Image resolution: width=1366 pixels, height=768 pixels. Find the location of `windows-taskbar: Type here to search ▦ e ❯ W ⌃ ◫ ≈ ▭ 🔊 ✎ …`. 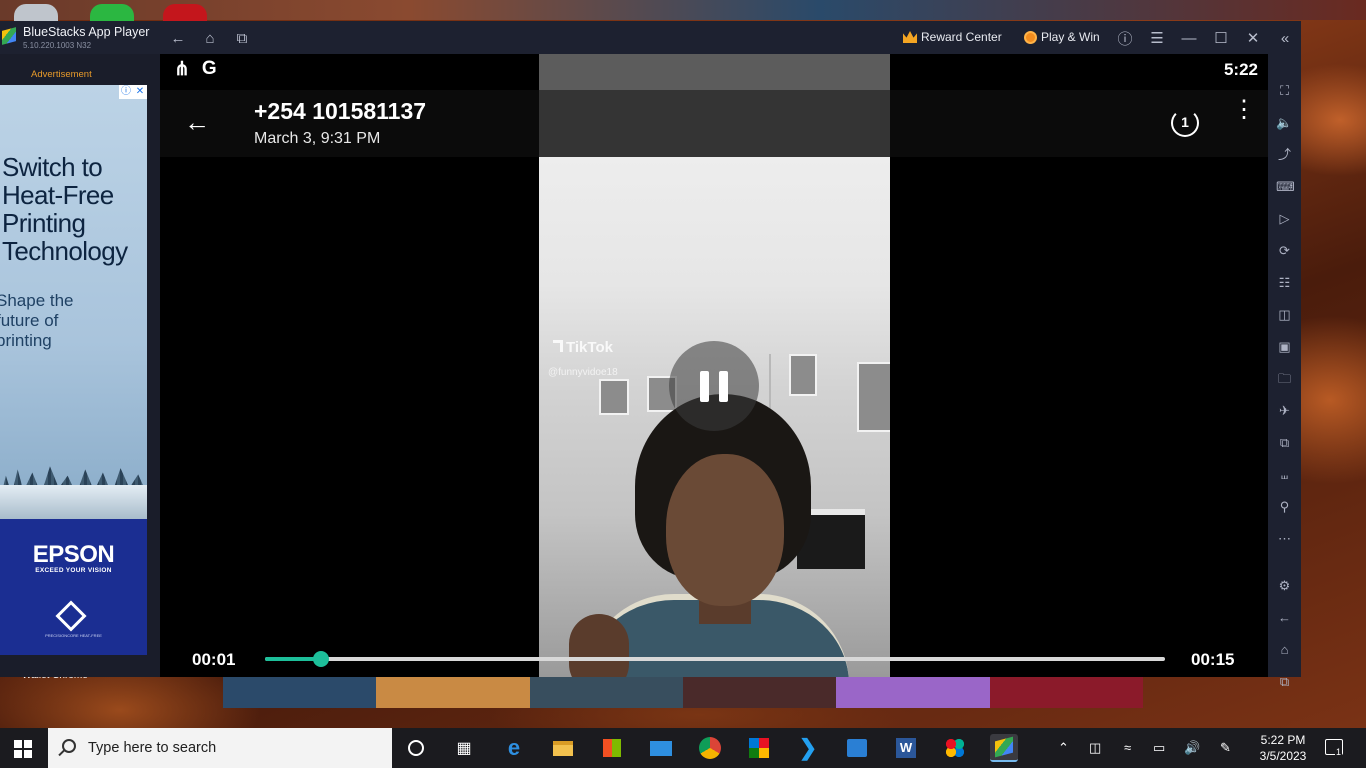

windows-taskbar: Type here to search ▦ e ❯ W ⌃ ◫ ≈ ▭ 🔊 ✎ … is located at coordinates (683, 748).